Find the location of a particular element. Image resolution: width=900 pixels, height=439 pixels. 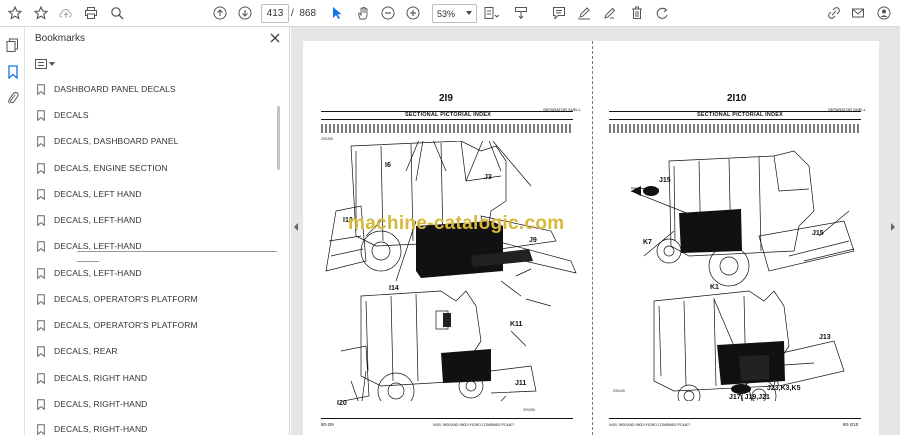

callout-label: I14 is located at coordinates (394, 288).